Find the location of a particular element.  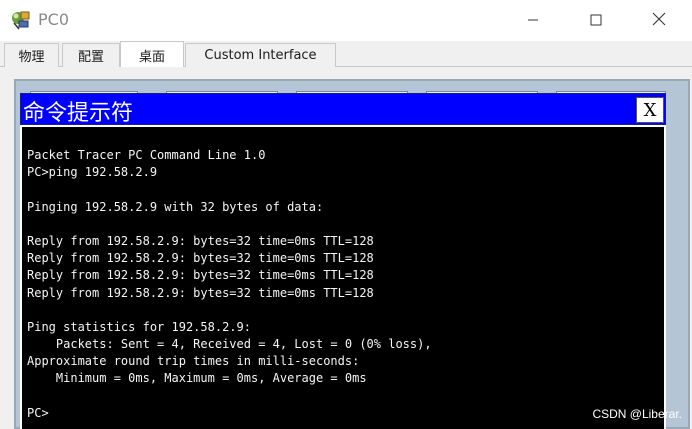

tab-desktop: 桌面 is located at coordinates (152, 54).